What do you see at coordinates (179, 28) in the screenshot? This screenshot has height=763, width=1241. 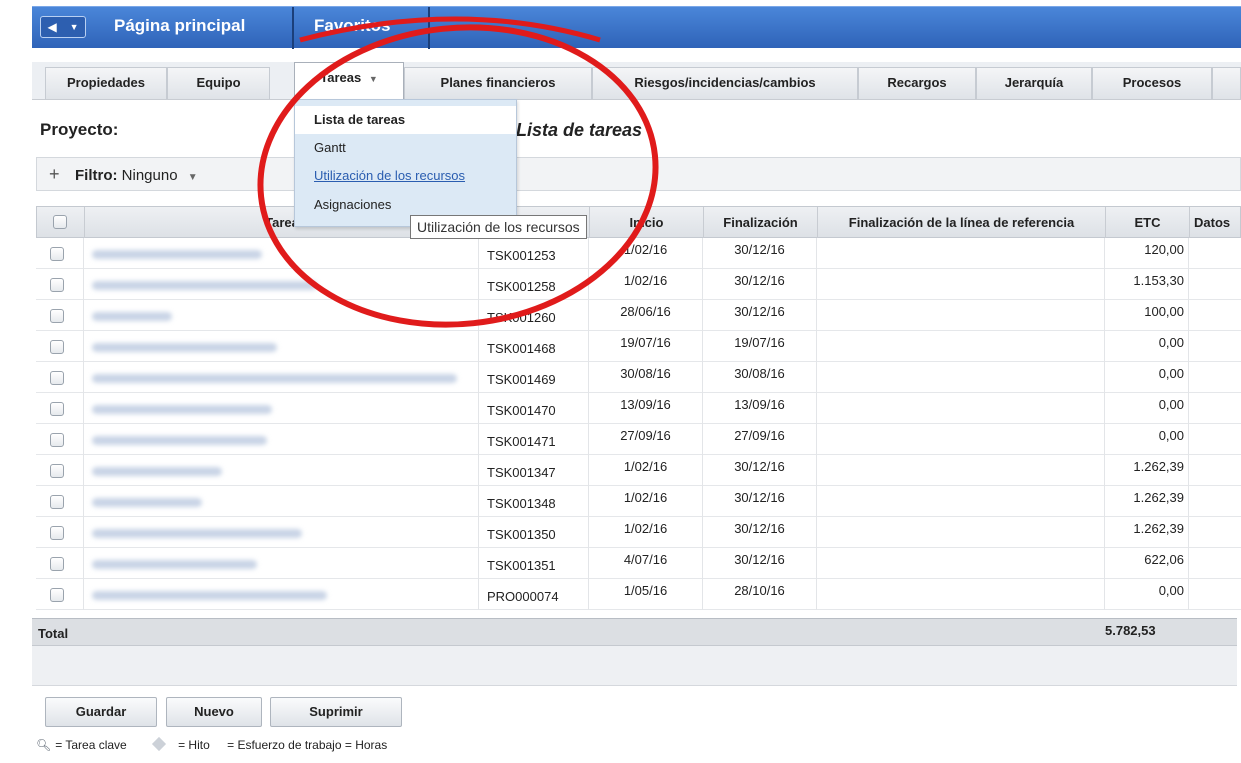 I see `home-tab: Página principal` at bounding box center [179, 28].